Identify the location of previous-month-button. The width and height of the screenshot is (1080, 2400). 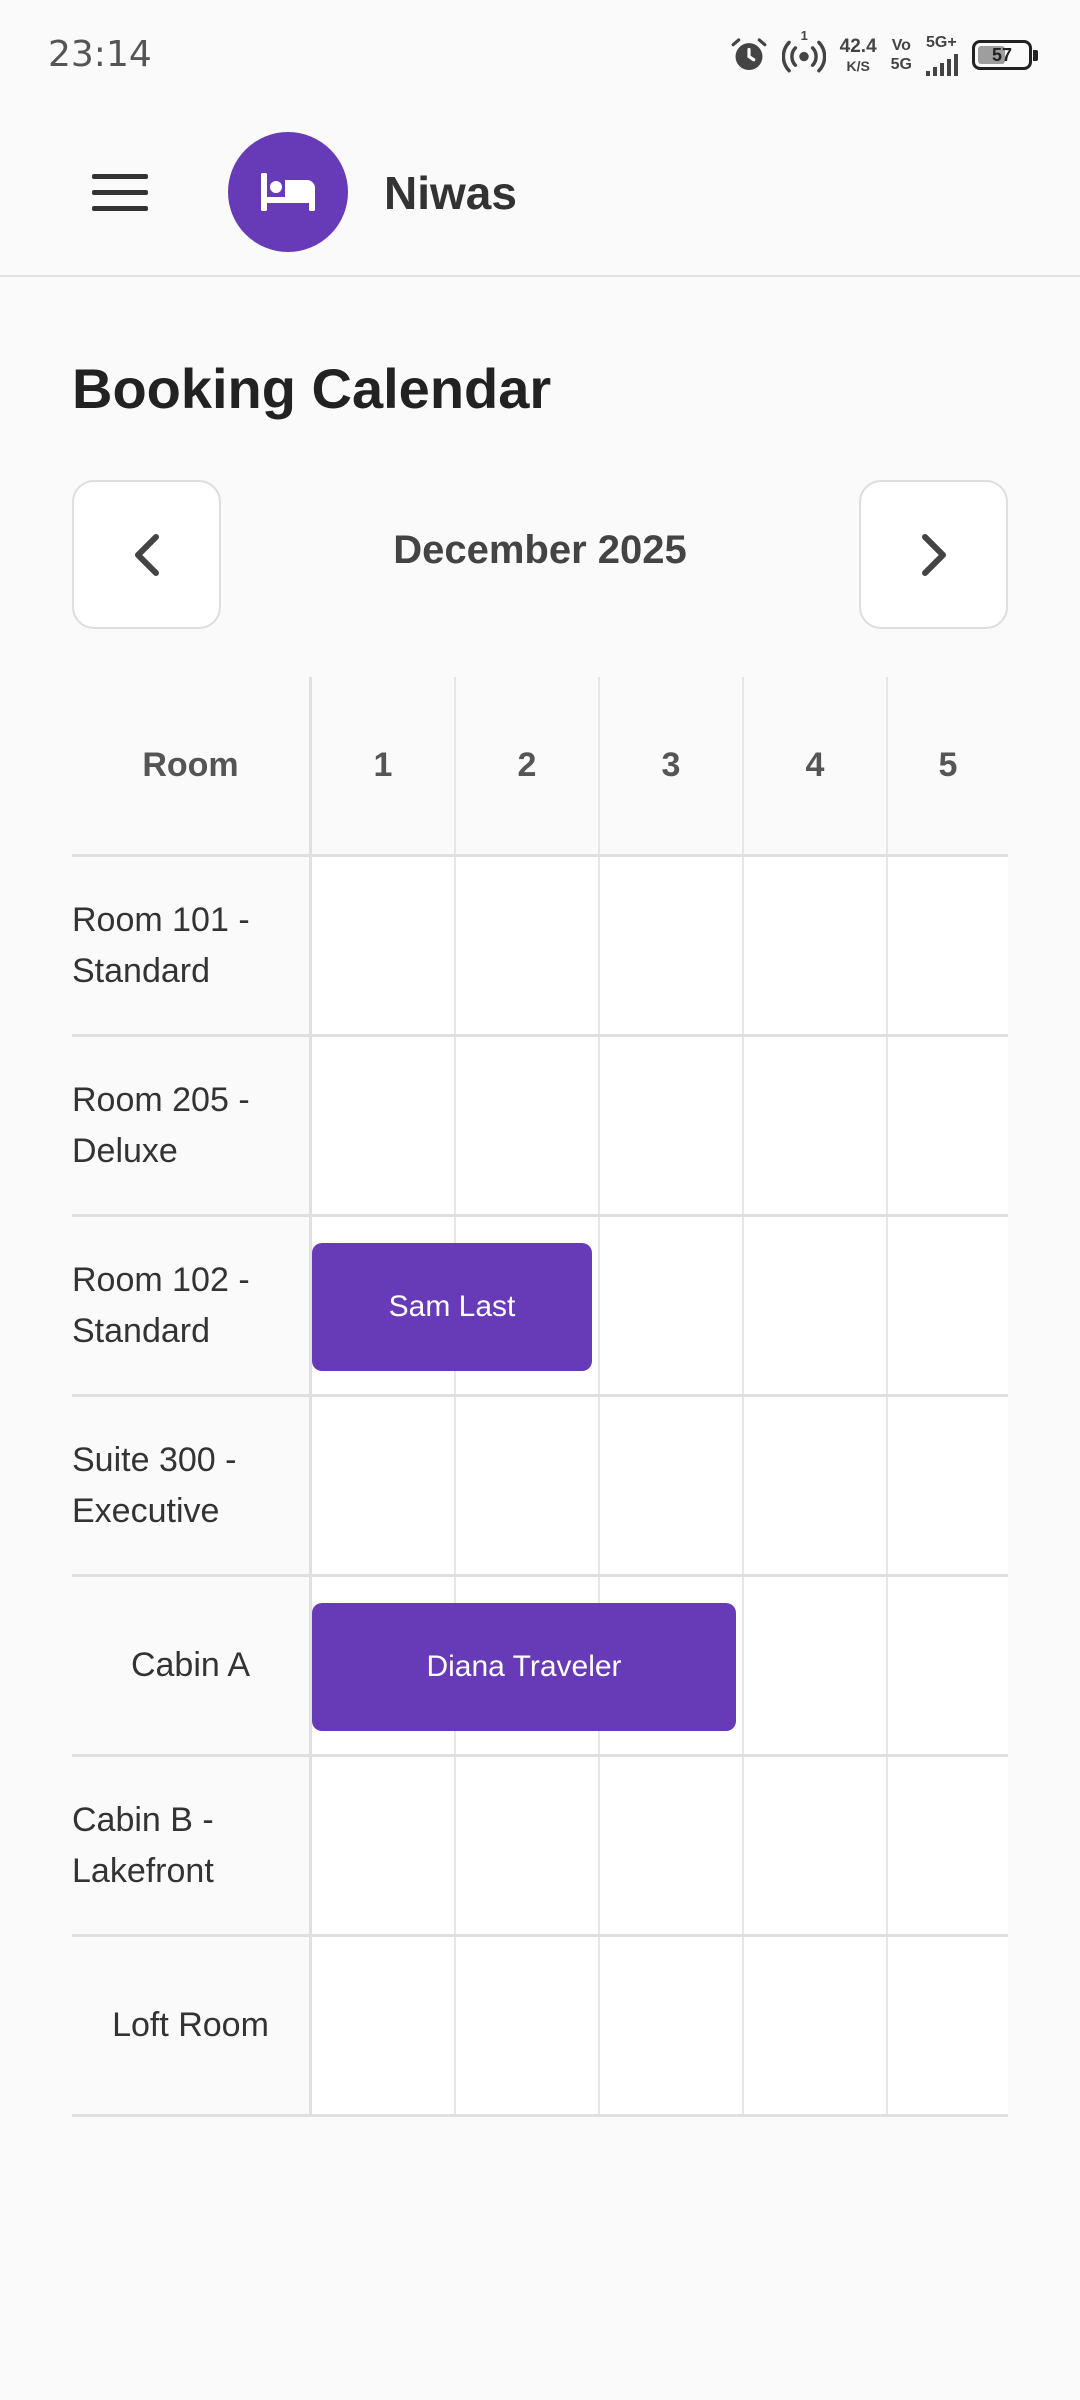
(146, 554).